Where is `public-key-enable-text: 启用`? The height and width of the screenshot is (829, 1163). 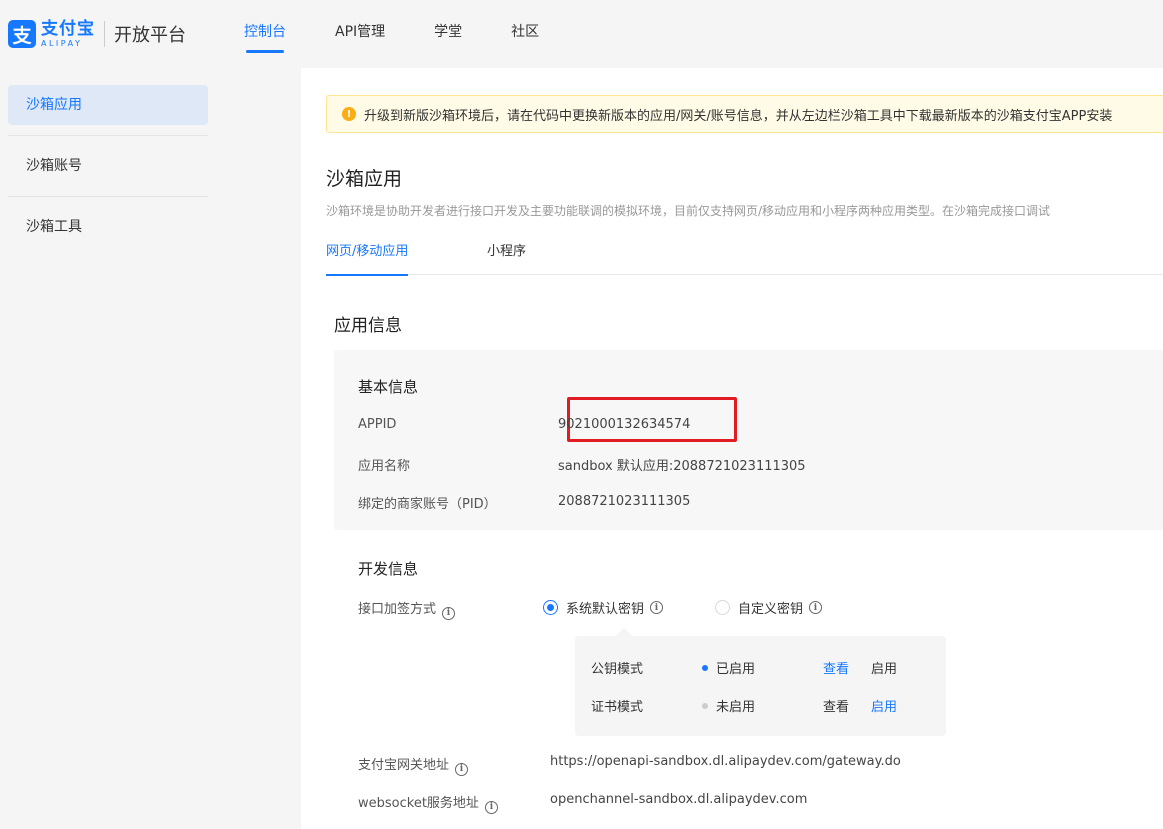
public-key-enable-text: 启用 is located at coordinates (884, 669).